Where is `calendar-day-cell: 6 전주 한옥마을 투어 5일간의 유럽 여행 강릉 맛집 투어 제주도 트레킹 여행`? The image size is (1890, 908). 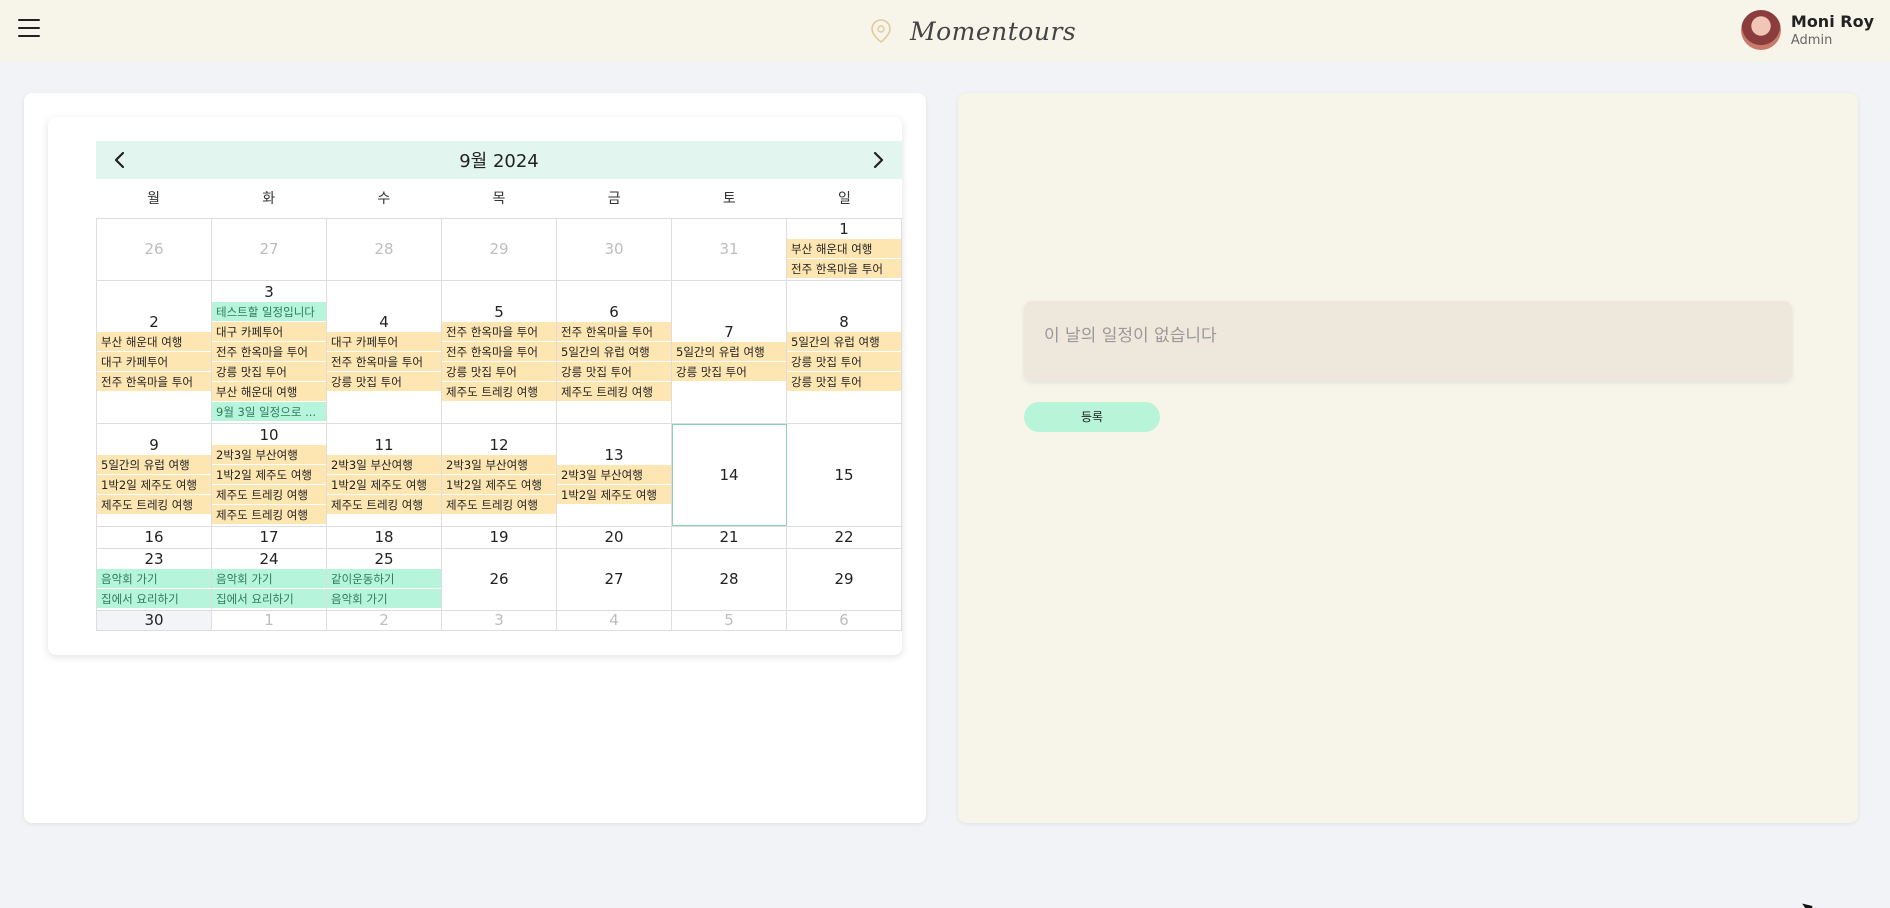 calendar-day-cell: 6 전주 한옥마을 투어 5일간의 유럽 여행 강릉 맛집 투어 제주도 트레킹 여행 is located at coordinates (614, 352).